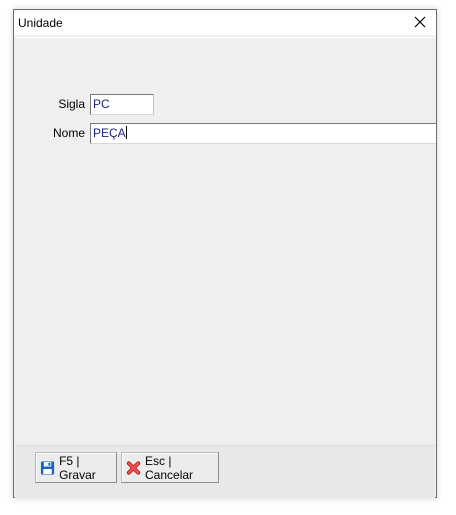  I want to click on title-bar: Unidade, so click(225, 22).